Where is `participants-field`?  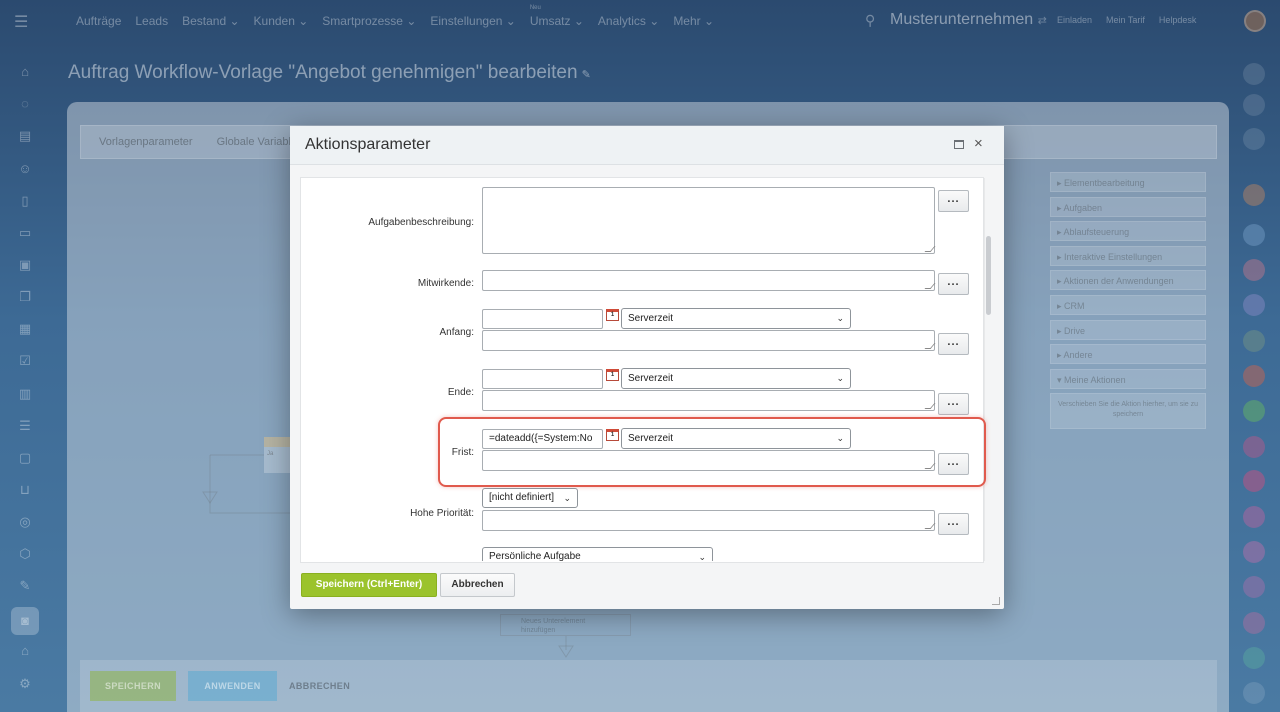
participants-field is located at coordinates (709, 280).